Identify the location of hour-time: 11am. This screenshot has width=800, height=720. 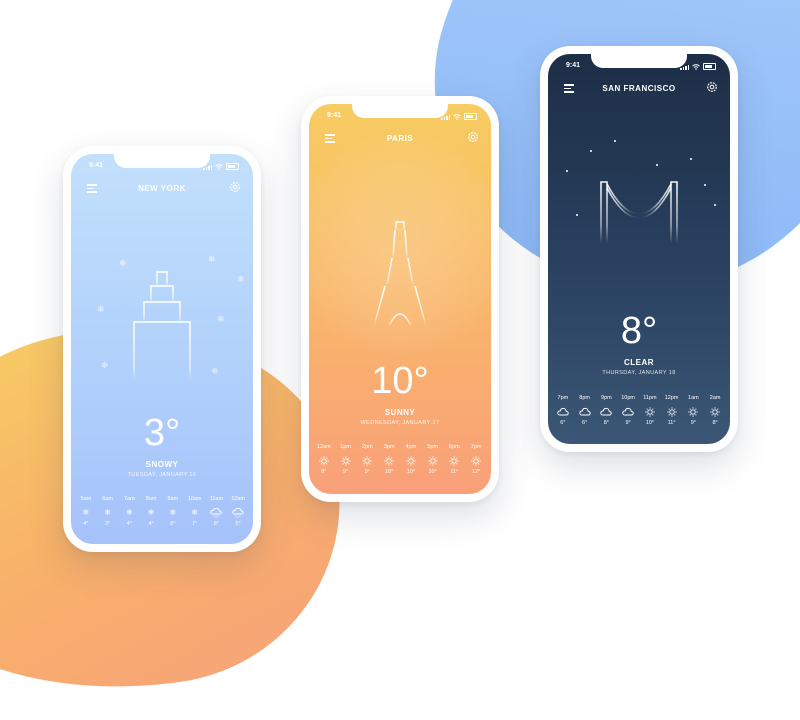
(216, 499).